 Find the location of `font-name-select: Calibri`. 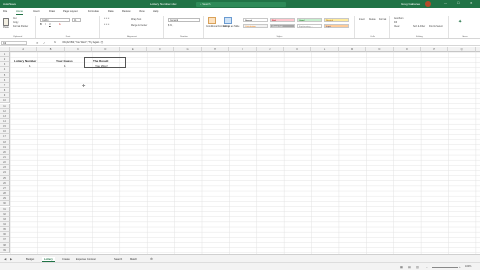

font-name-select: Calibri is located at coordinates (55, 20).